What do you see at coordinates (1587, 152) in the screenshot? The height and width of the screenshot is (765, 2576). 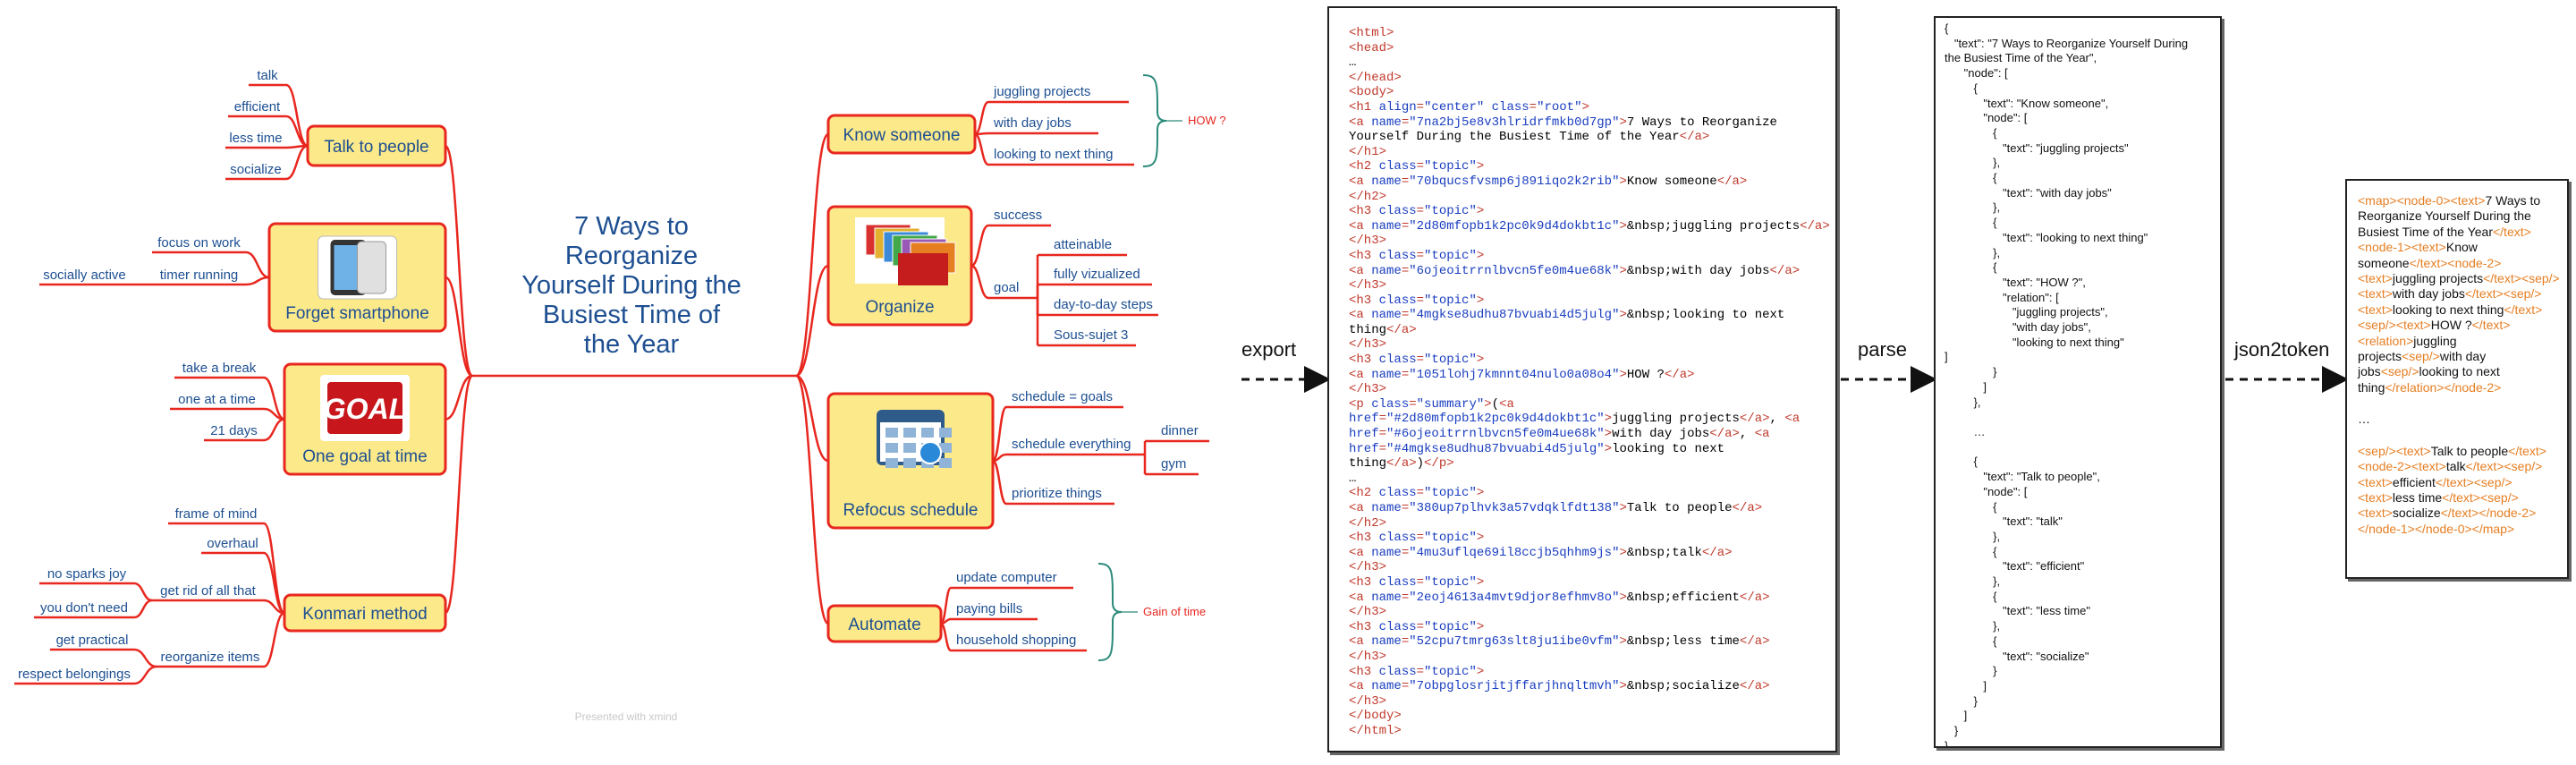 I see `html-code-line: </h1>` at bounding box center [1587, 152].